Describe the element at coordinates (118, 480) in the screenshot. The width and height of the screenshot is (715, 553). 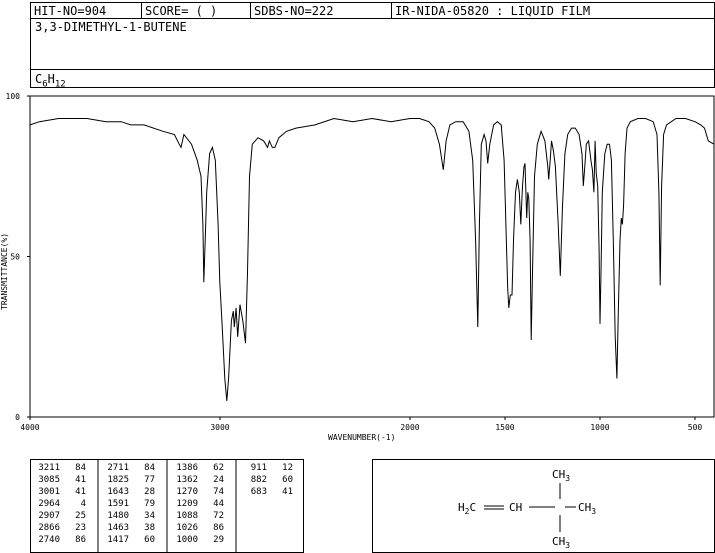
I see `peak-wavenumber: 1825` at that location.